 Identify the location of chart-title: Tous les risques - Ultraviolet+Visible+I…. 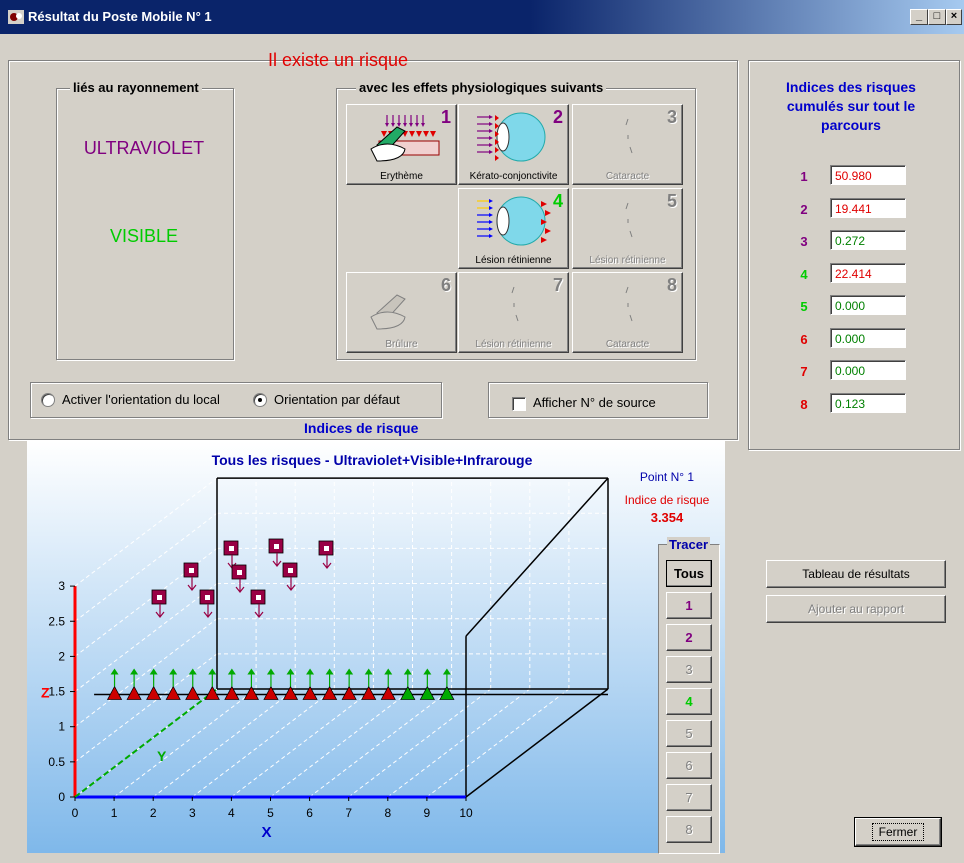
(372, 460).